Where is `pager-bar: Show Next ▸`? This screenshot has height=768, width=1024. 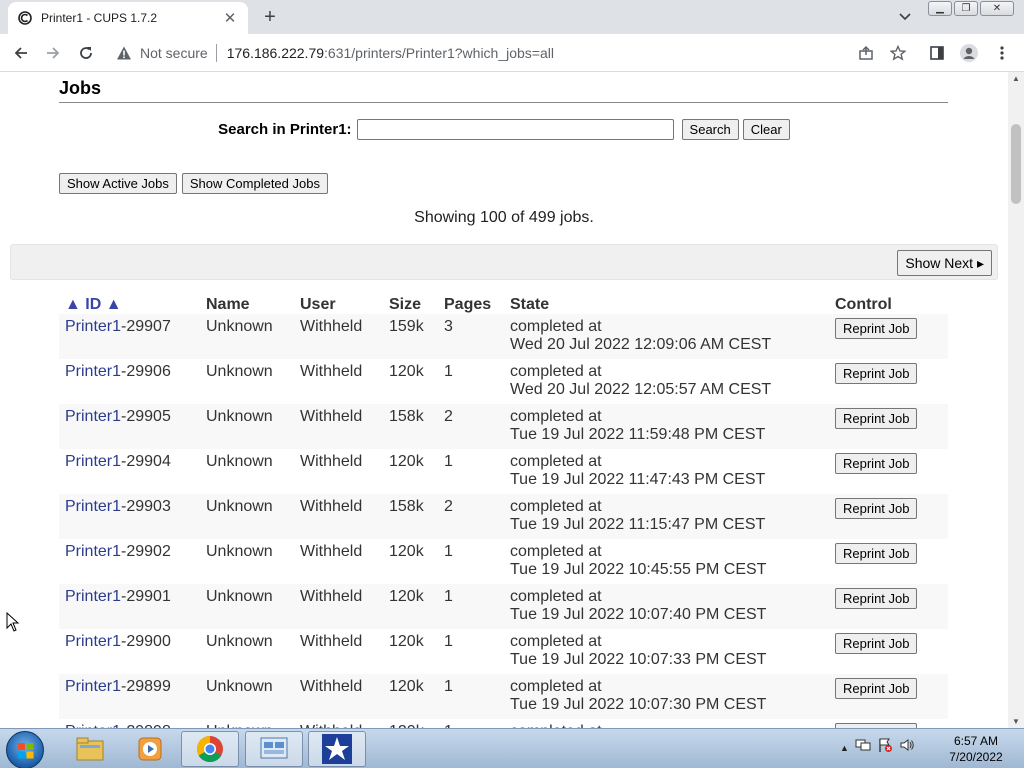 pager-bar: Show Next ▸ is located at coordinates (504, 262).